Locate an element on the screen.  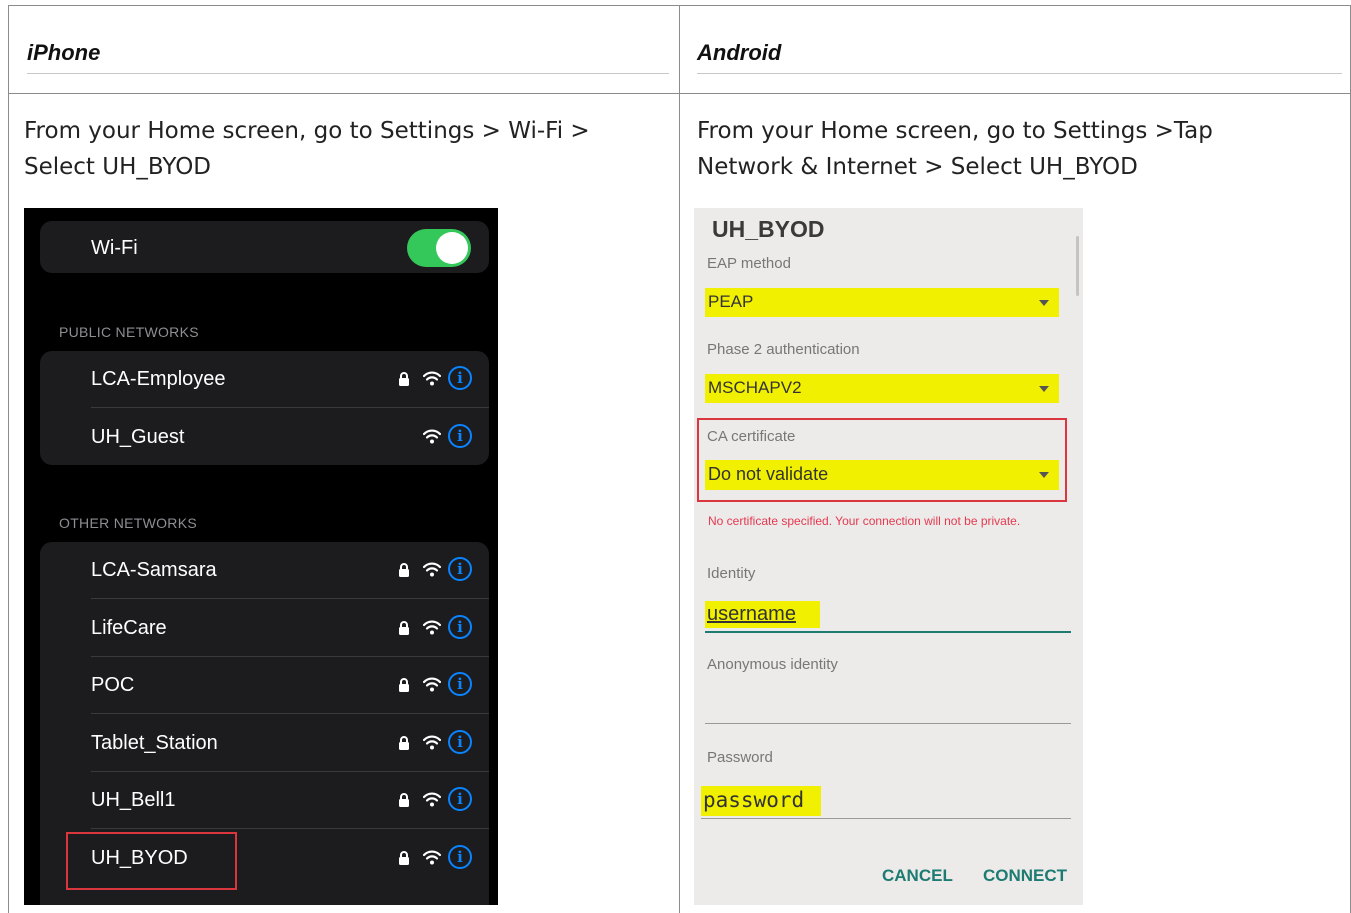
column-divider is located at coordinates (679, 459).